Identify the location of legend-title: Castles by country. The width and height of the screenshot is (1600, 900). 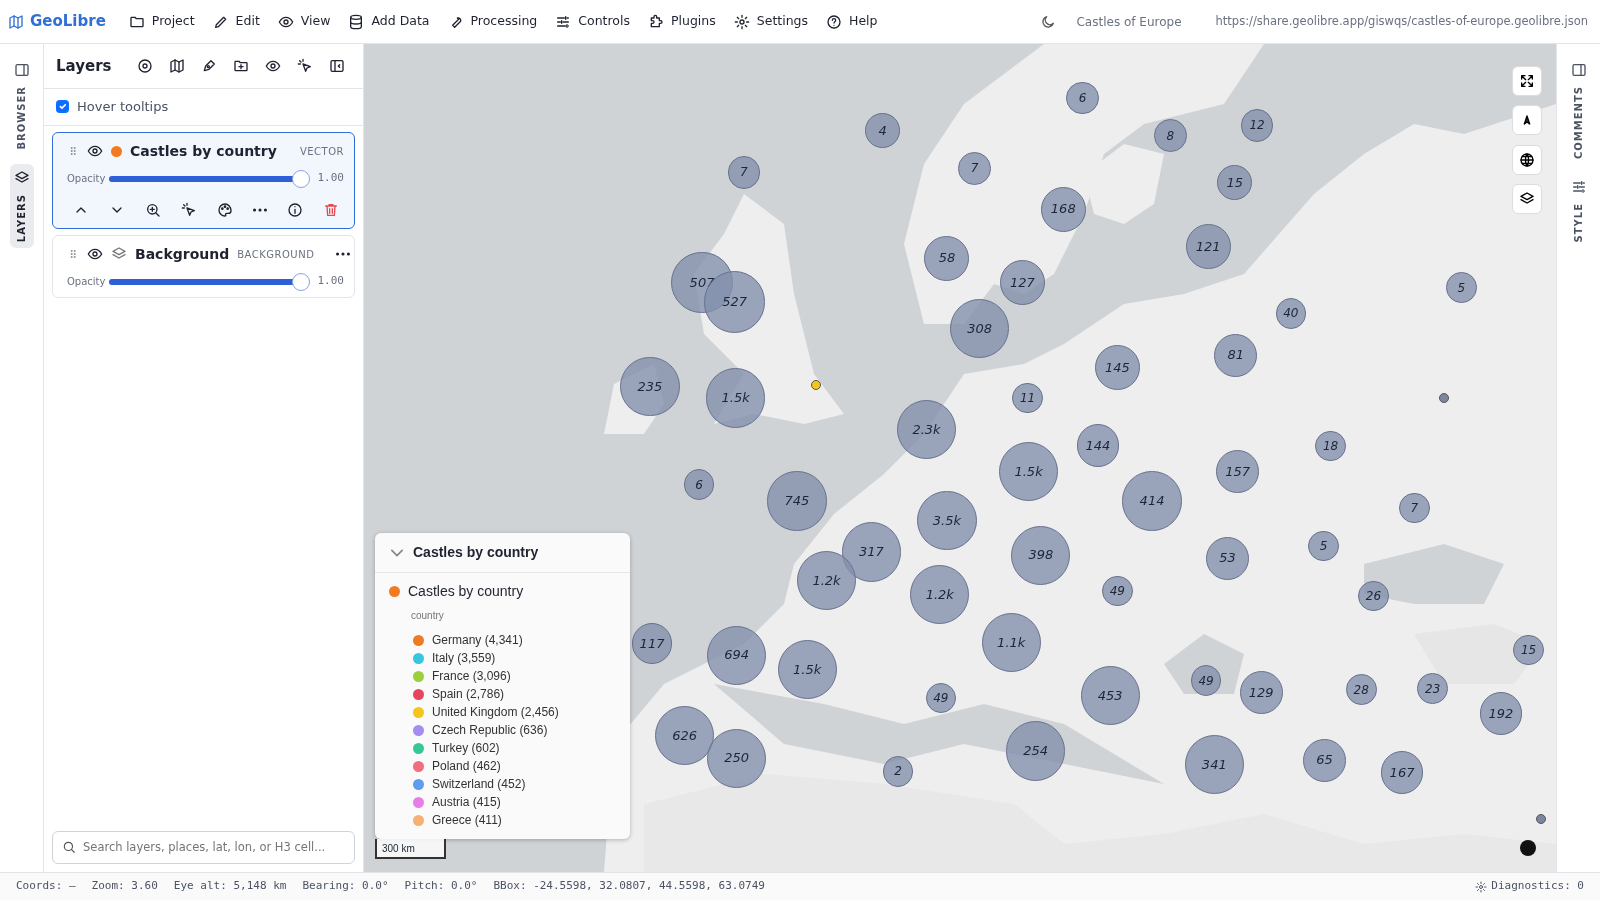
(476, 552).